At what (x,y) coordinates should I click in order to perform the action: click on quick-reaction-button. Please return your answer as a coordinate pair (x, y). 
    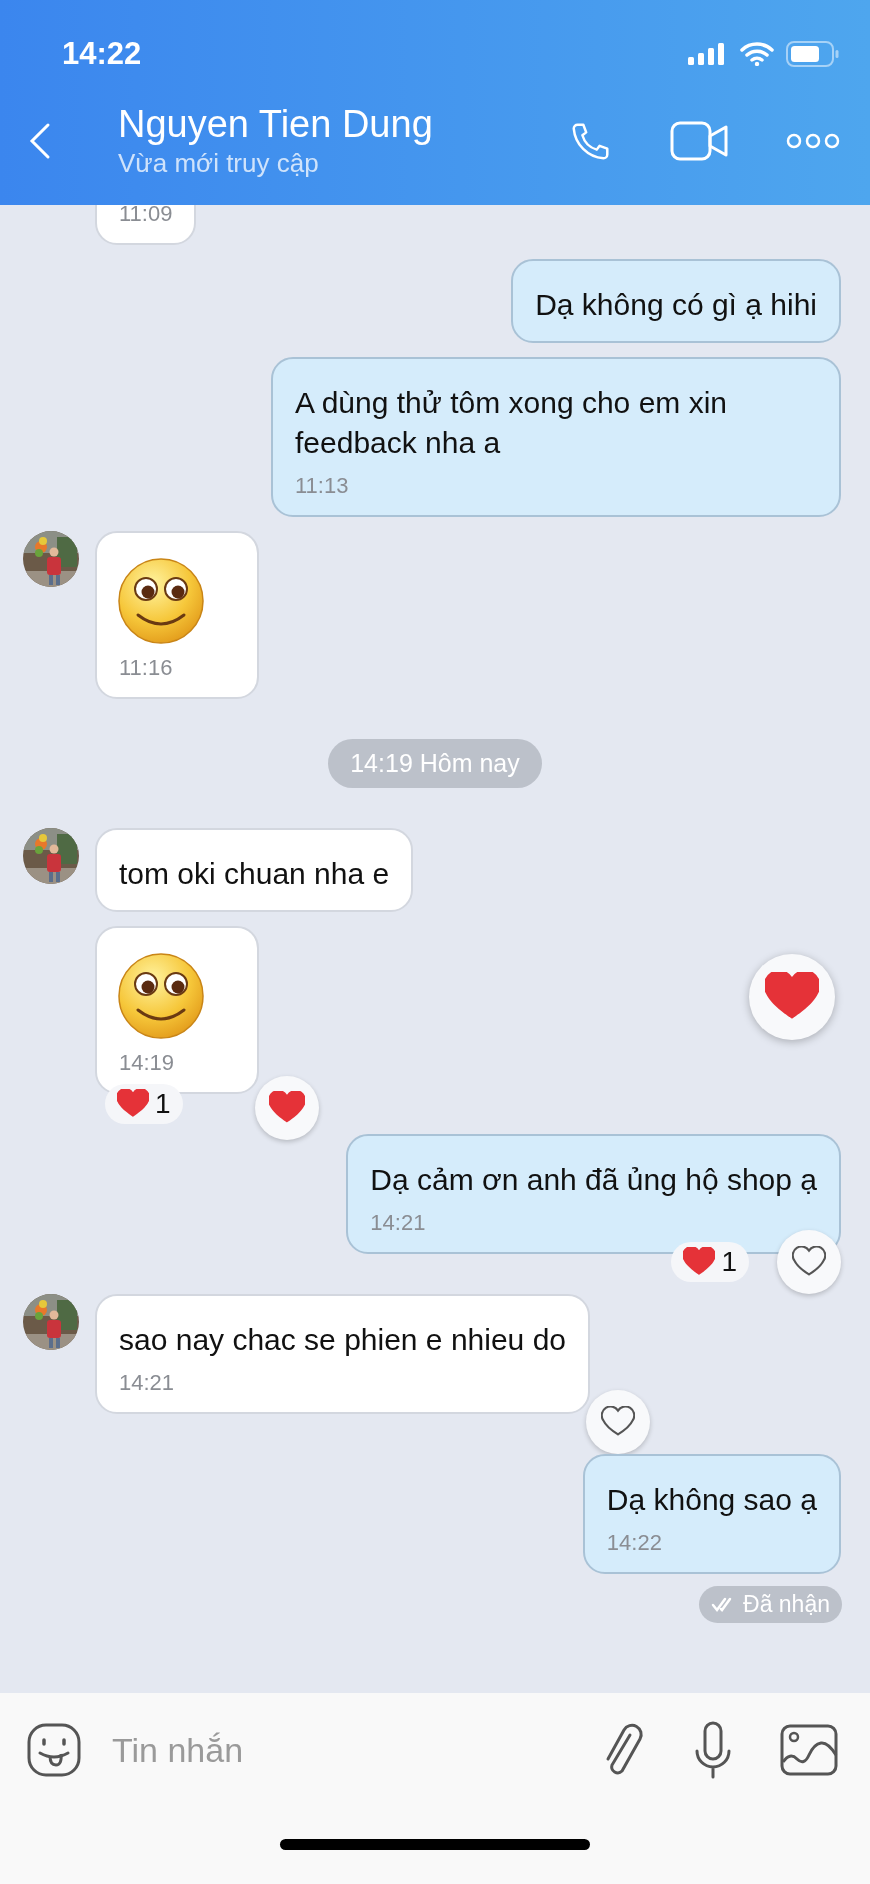
    Looking at the image, I should click on (792, 997).